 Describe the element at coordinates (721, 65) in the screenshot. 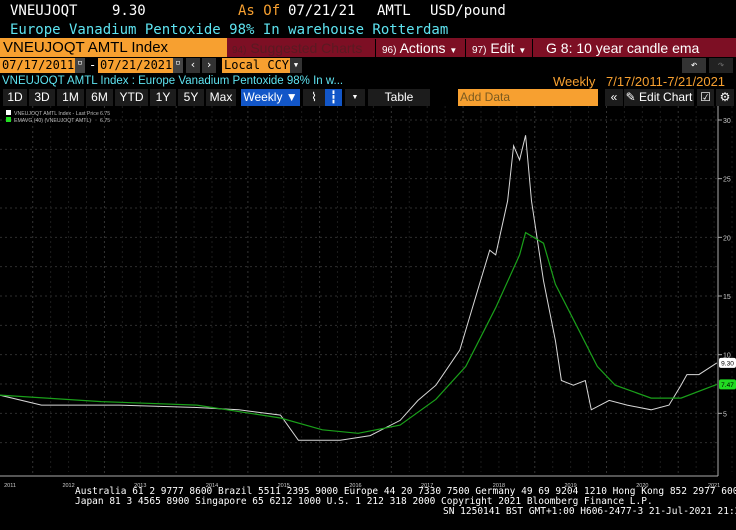

I see `redo-button: ↷` at that location.